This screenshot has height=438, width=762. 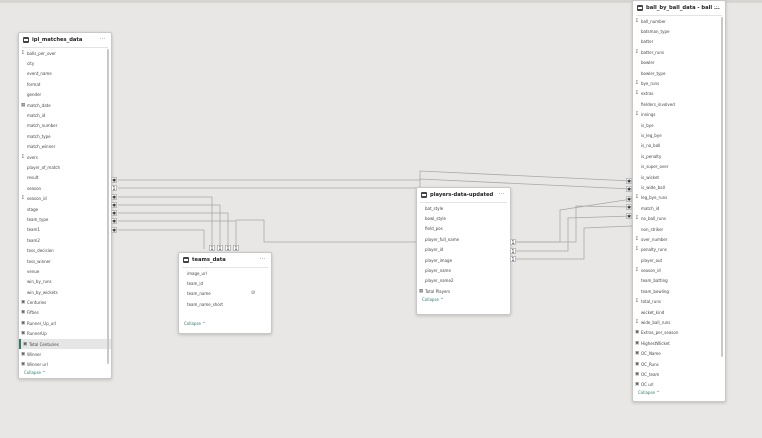 I want to click on field-row: team_id, so click(x=225, y=283).